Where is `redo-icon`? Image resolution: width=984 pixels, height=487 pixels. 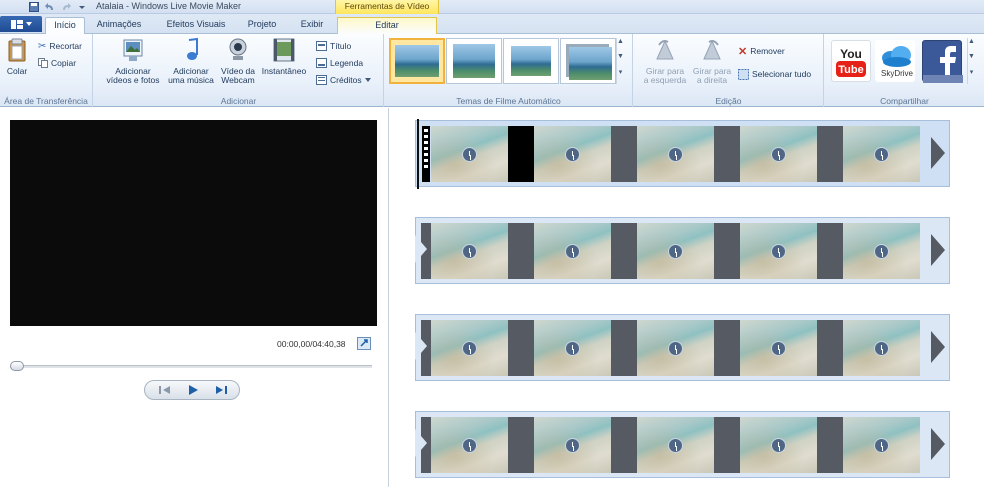
redo-icon is located at coordinates (66, 7).